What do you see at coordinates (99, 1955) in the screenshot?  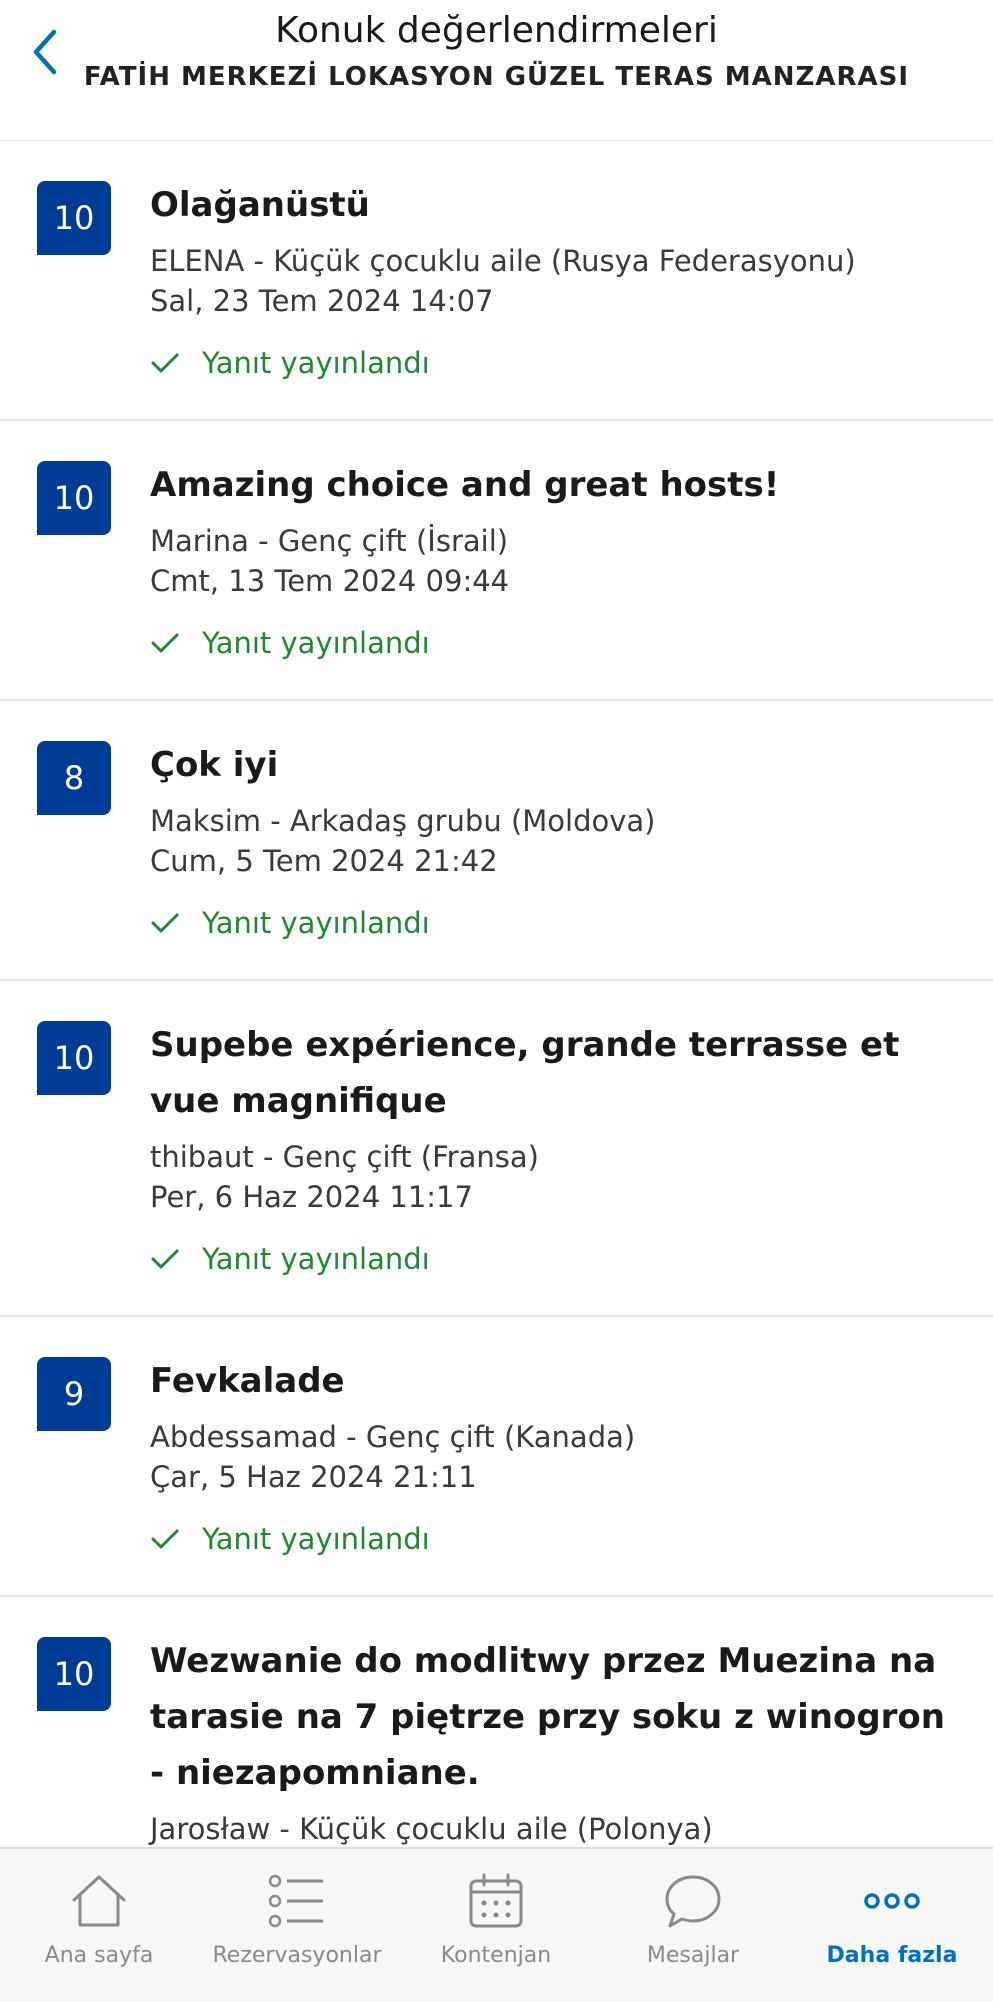 I see `tab-label: Ana sayfa` at bounding box center [99, 1955].